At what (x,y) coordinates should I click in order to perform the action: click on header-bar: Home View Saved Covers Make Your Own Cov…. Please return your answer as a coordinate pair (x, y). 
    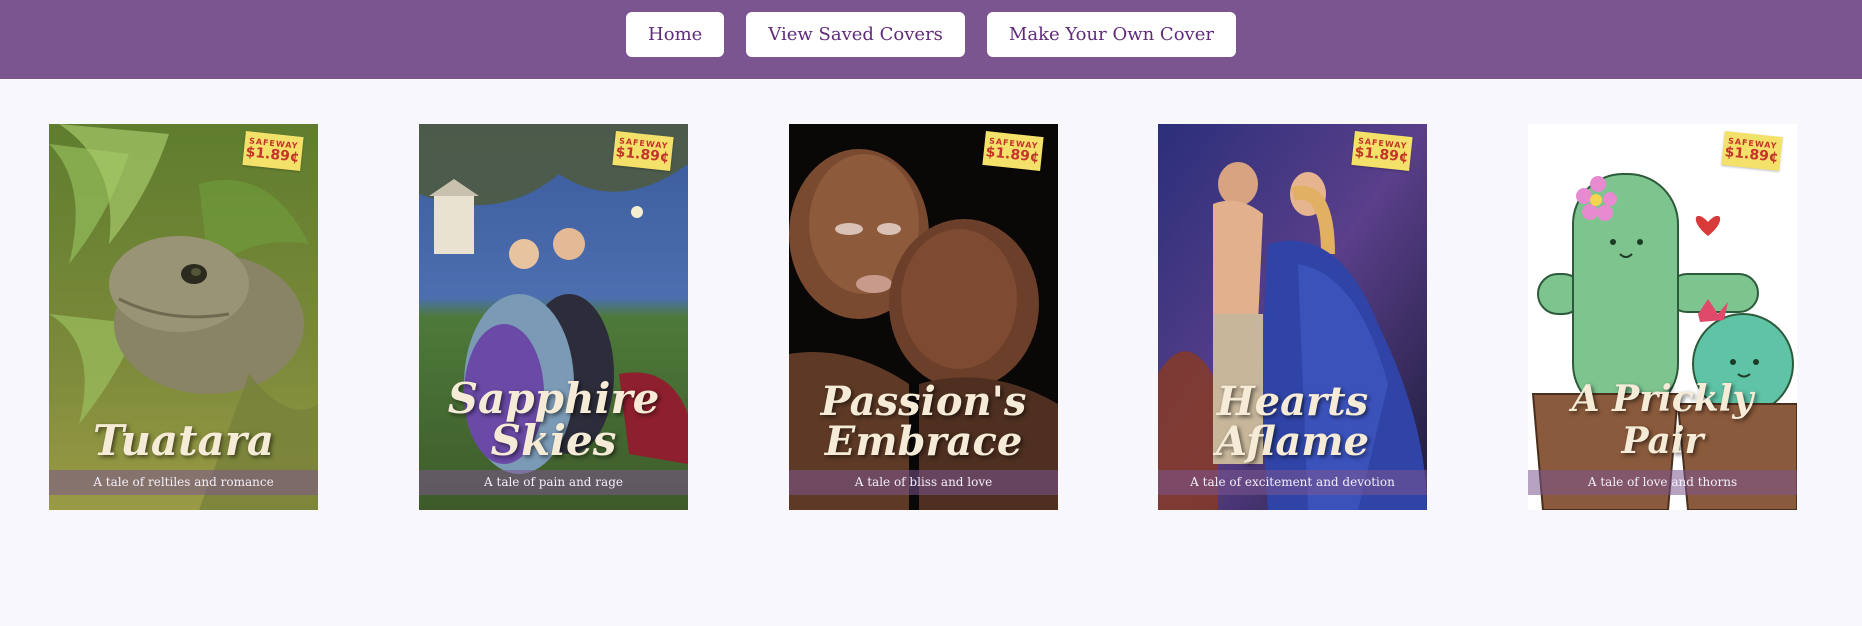
    Looking at the image, I should click on (931, 39).